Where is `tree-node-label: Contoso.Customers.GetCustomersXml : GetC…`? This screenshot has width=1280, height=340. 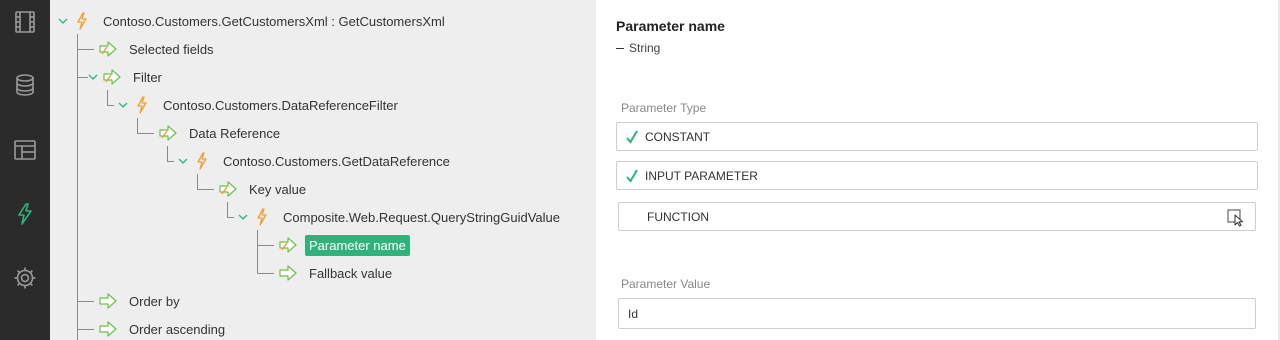 tree-node-label: Contoso.Customers.GetCustomersXml : GetC… is located at coordinates (274, 21).